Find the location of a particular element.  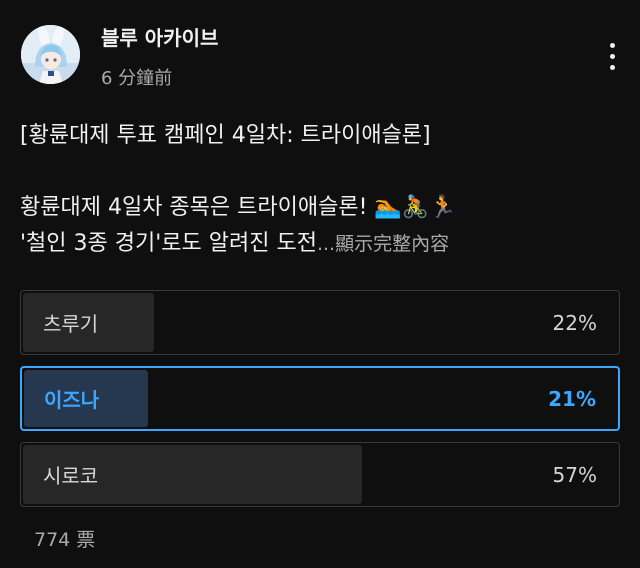

poll-option-label: 이즈나 is located at coordinates (72, 400).